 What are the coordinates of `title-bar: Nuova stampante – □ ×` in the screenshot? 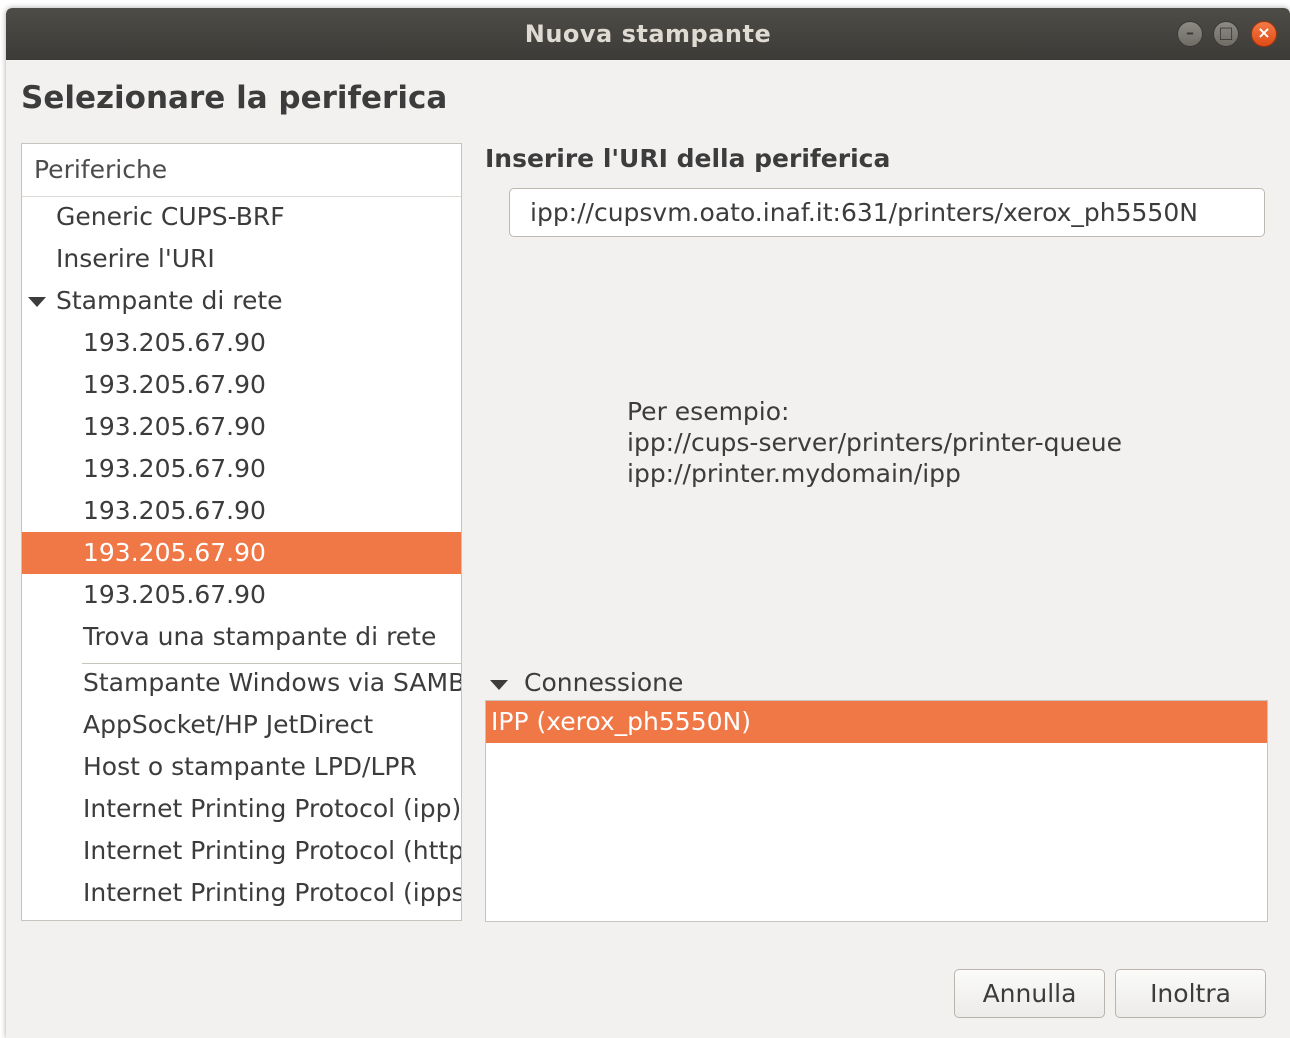 It's located at (648, 34).